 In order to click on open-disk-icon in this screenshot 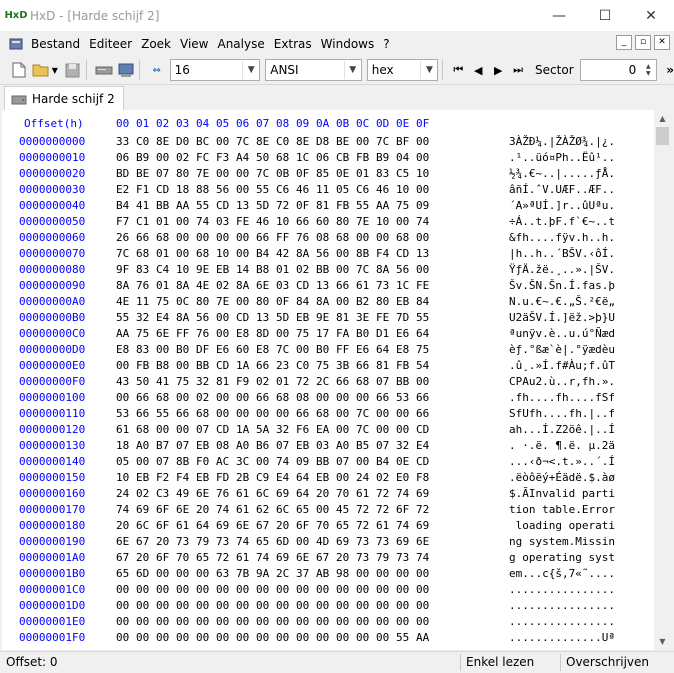, I will do `click(104, 70)`.